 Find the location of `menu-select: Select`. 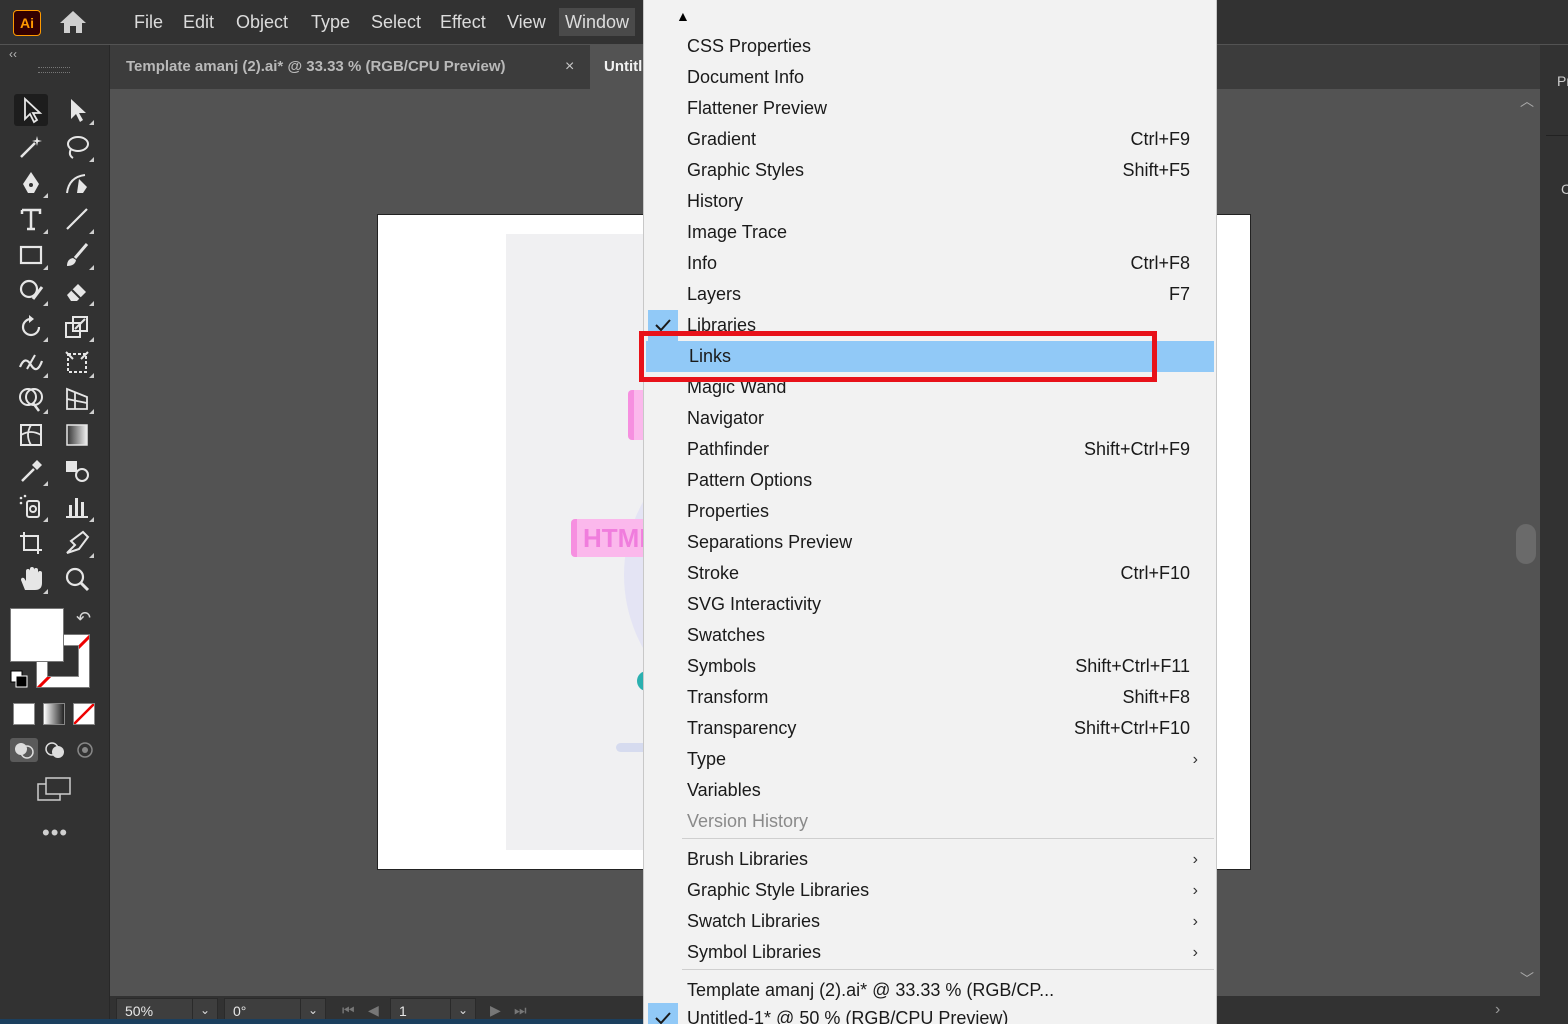

menu-select: Select is located at coordinates (396, 22).